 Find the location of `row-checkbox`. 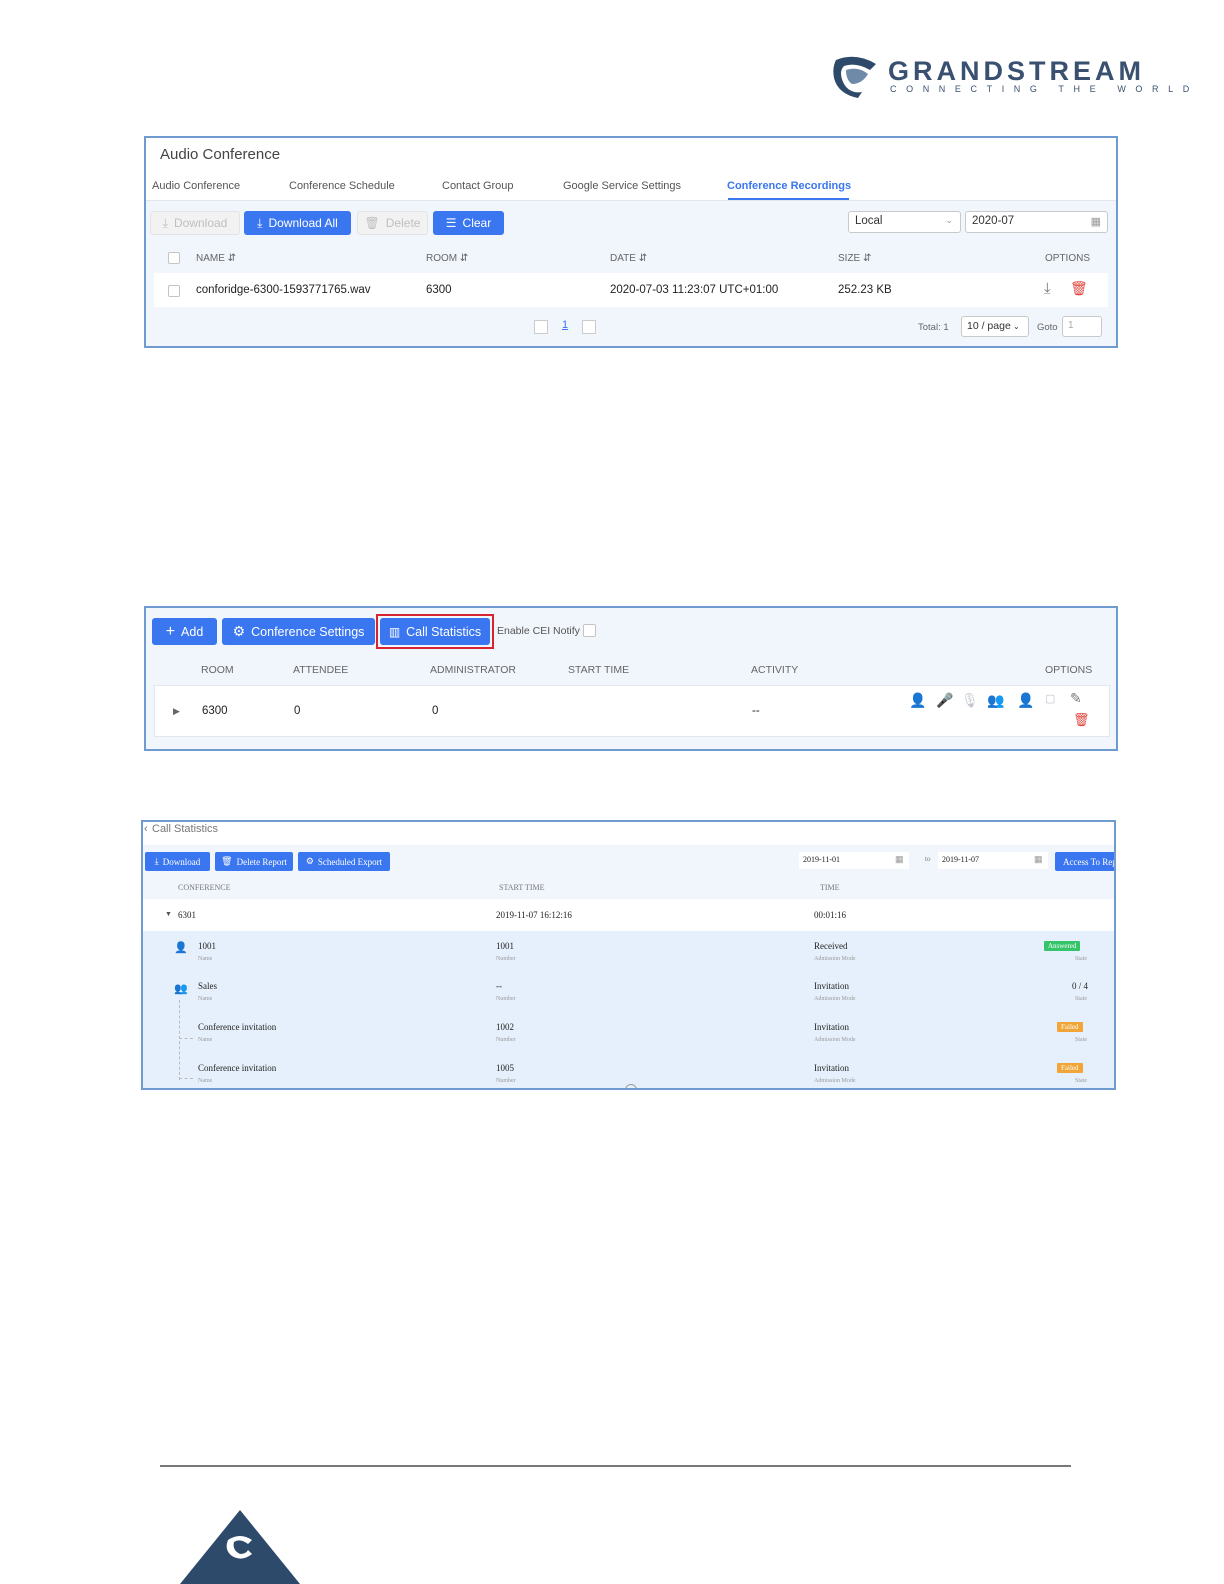

row-checkbox is located at coordinates (174, 291).